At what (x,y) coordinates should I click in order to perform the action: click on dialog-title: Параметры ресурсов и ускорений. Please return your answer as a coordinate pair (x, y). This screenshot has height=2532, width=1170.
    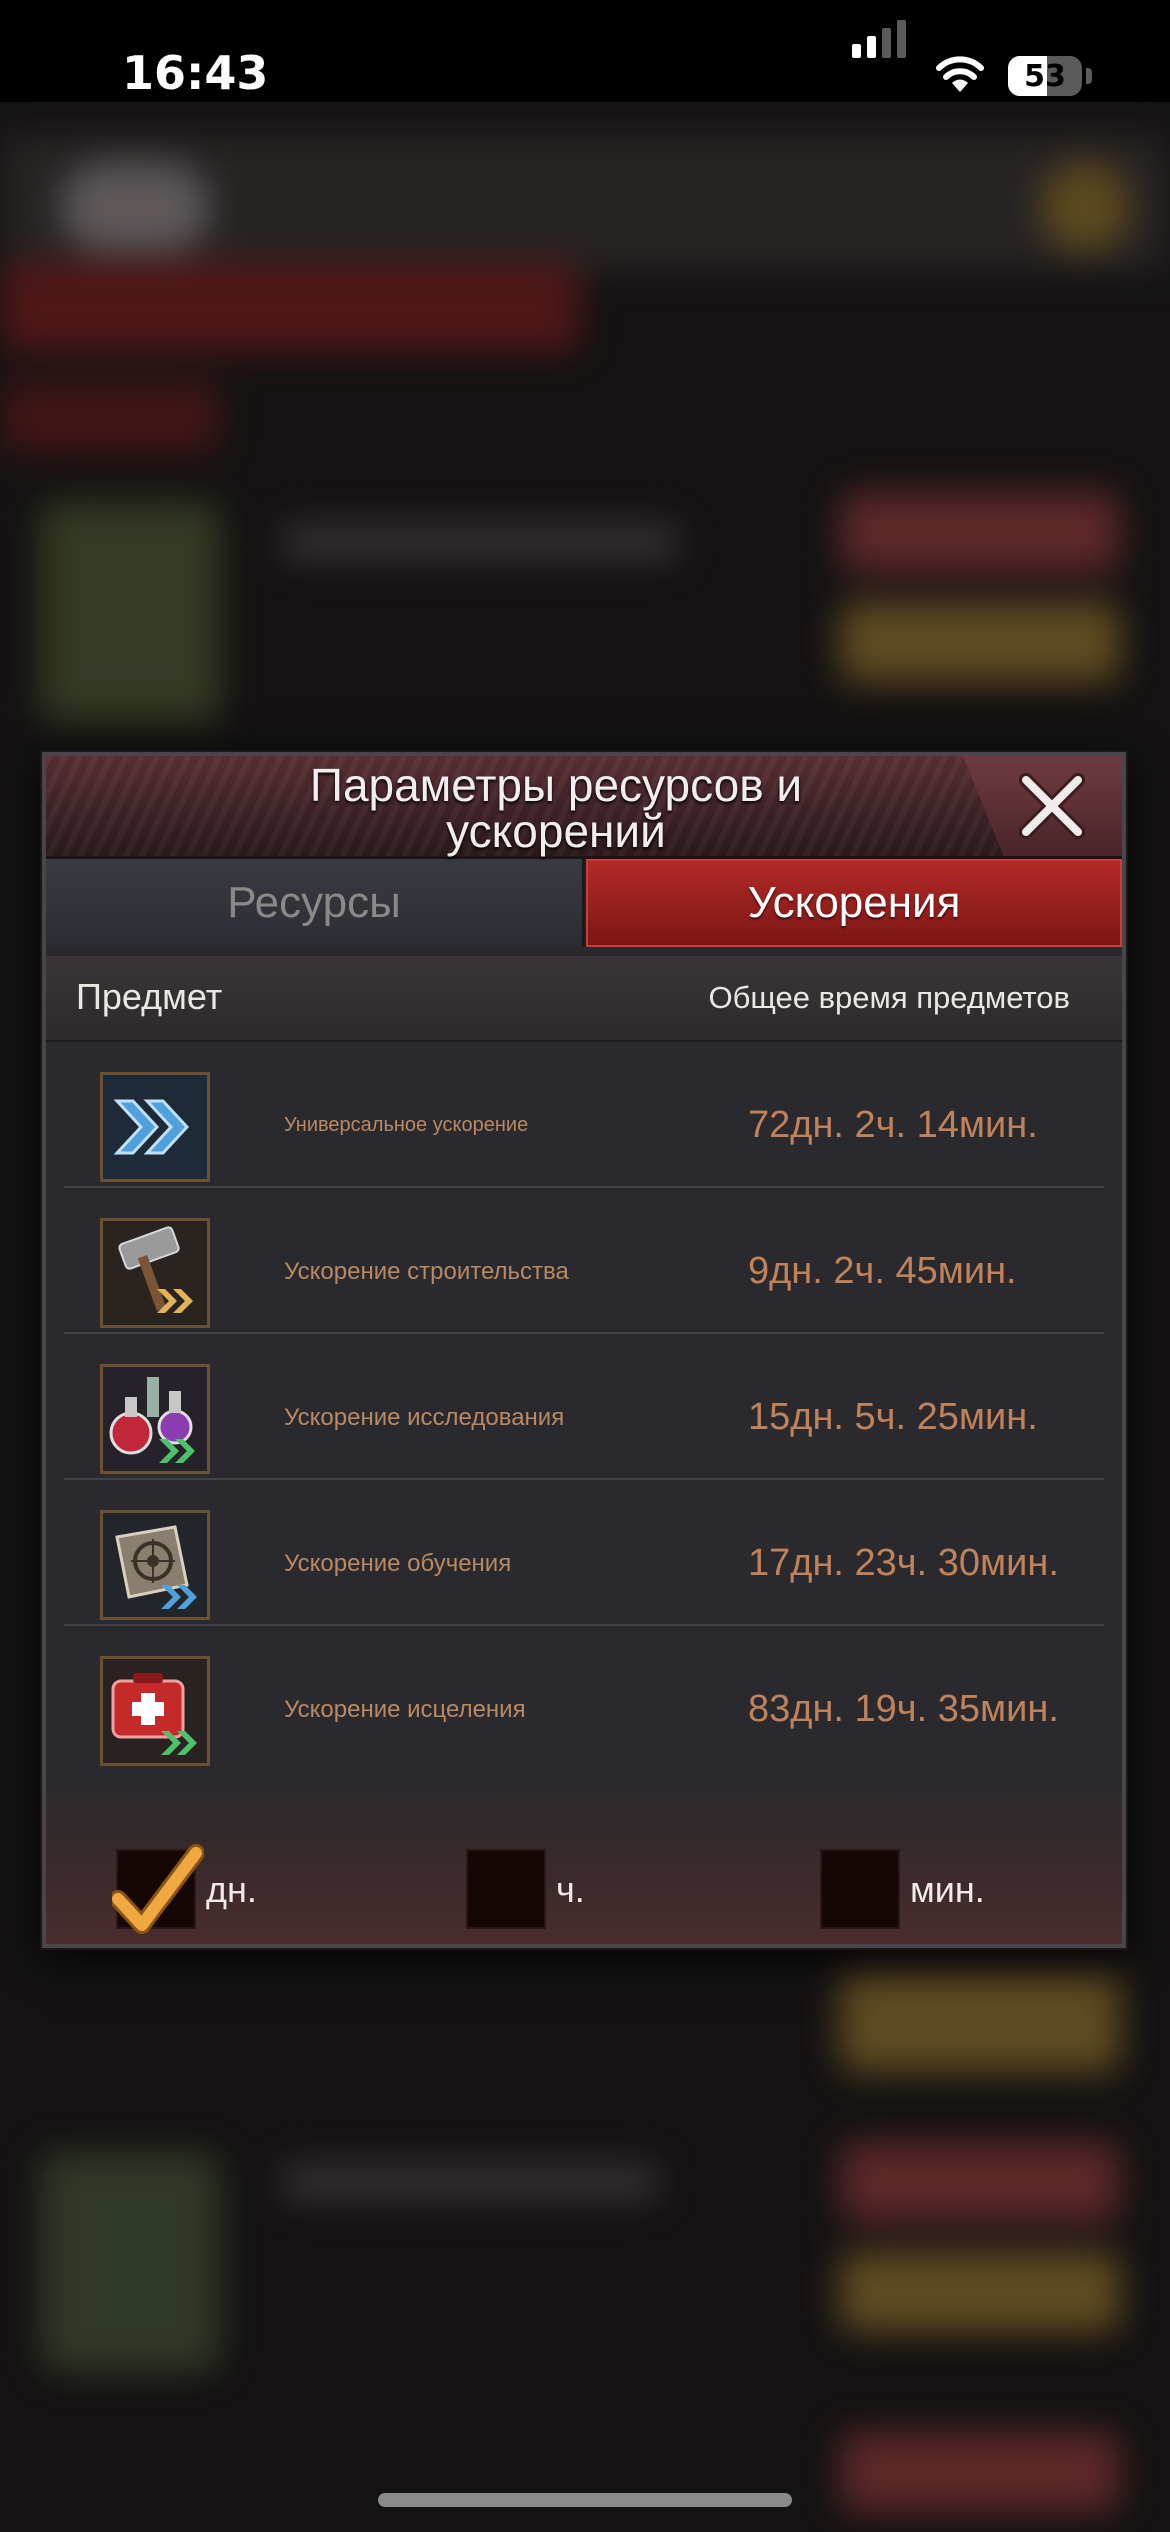
    Looking at the image, I should click on (556, 808).